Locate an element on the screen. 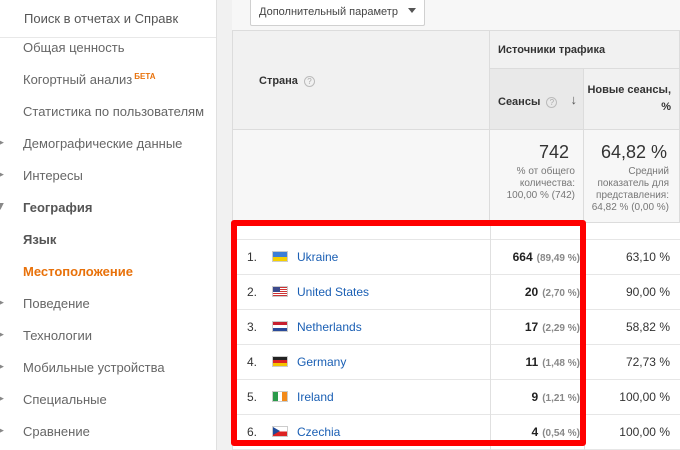 The height and width of the screenshot is (450, 680). country-link: Ukraine is located at coordinates (317, 257).